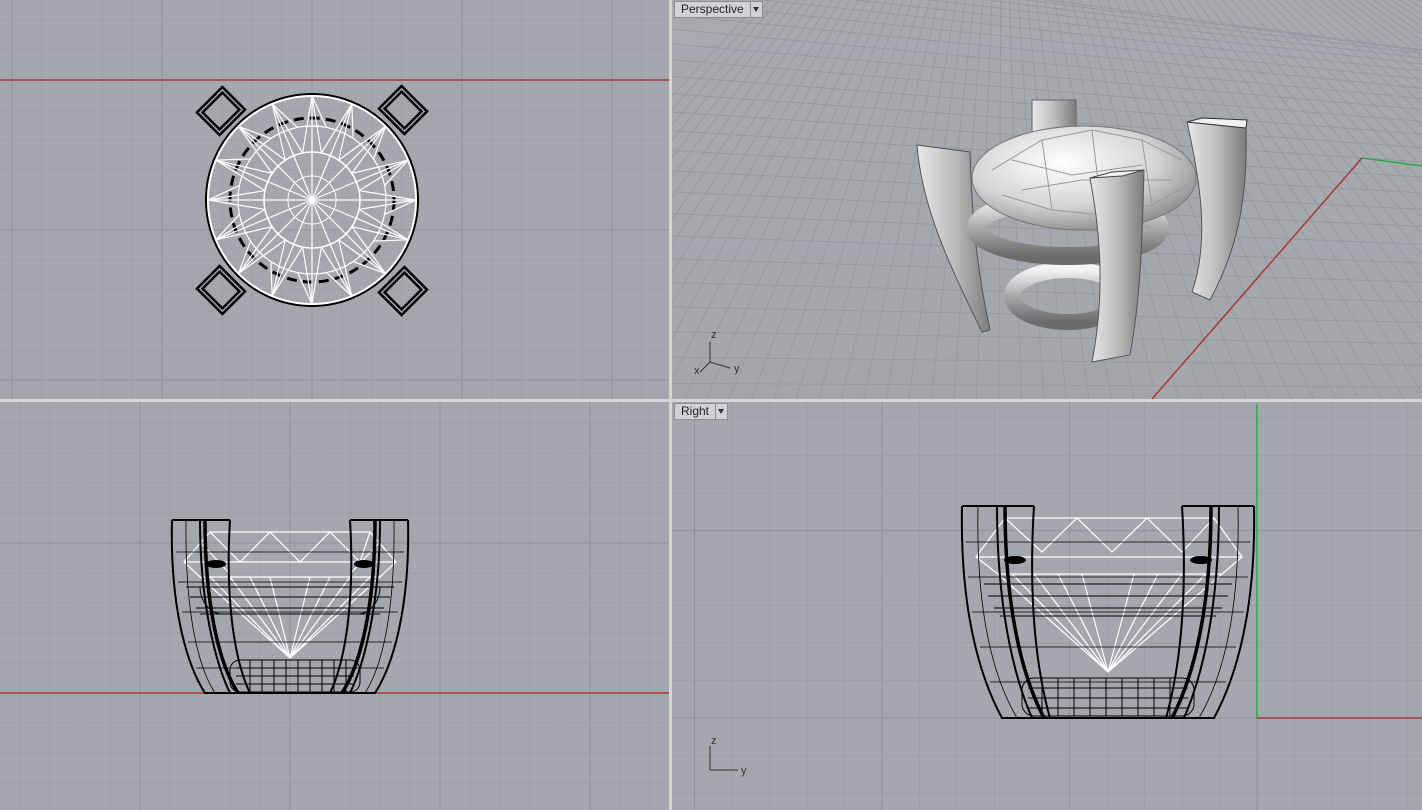  I want to click on axis-x-label: x, so click(697, 371).